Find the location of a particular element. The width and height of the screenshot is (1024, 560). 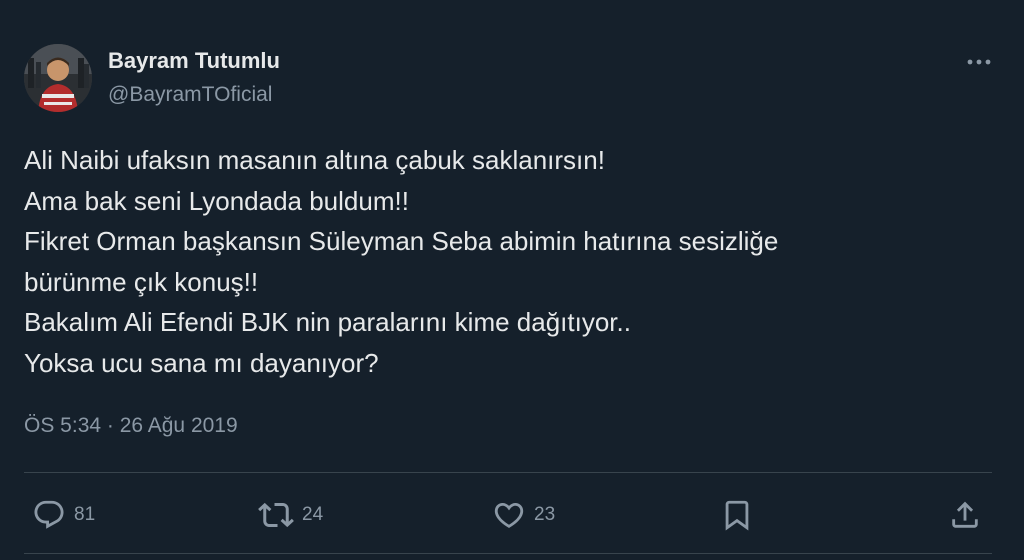

reply-icon is located at coordinates (49, 514).